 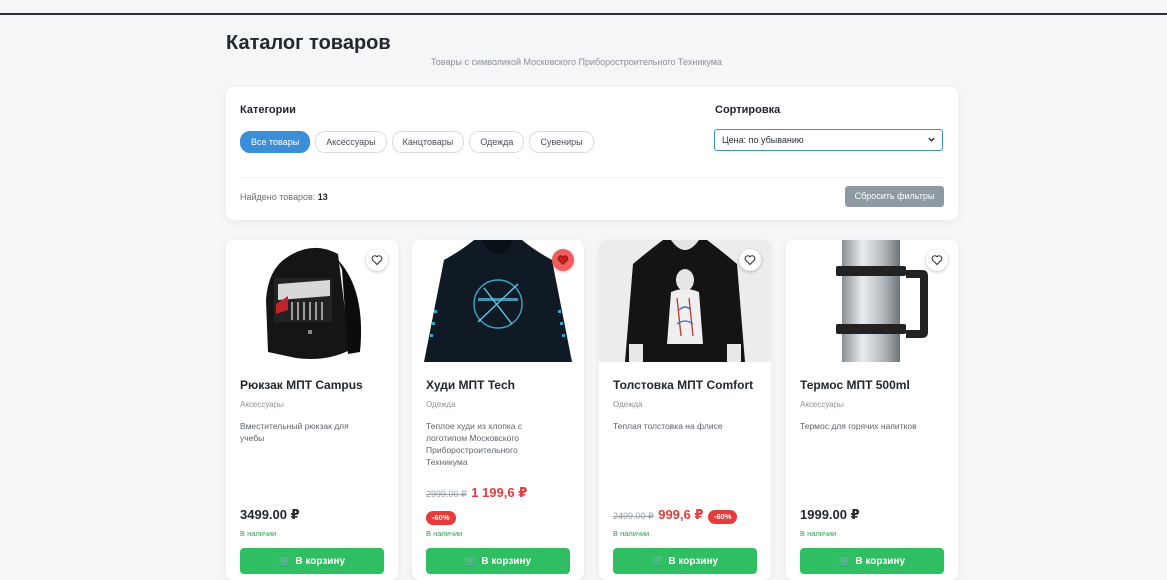 What do you see at coordinates (308, 43) in the screenshot?
I see `page-title: Каталог товаров` at bounding box center [308, 43].